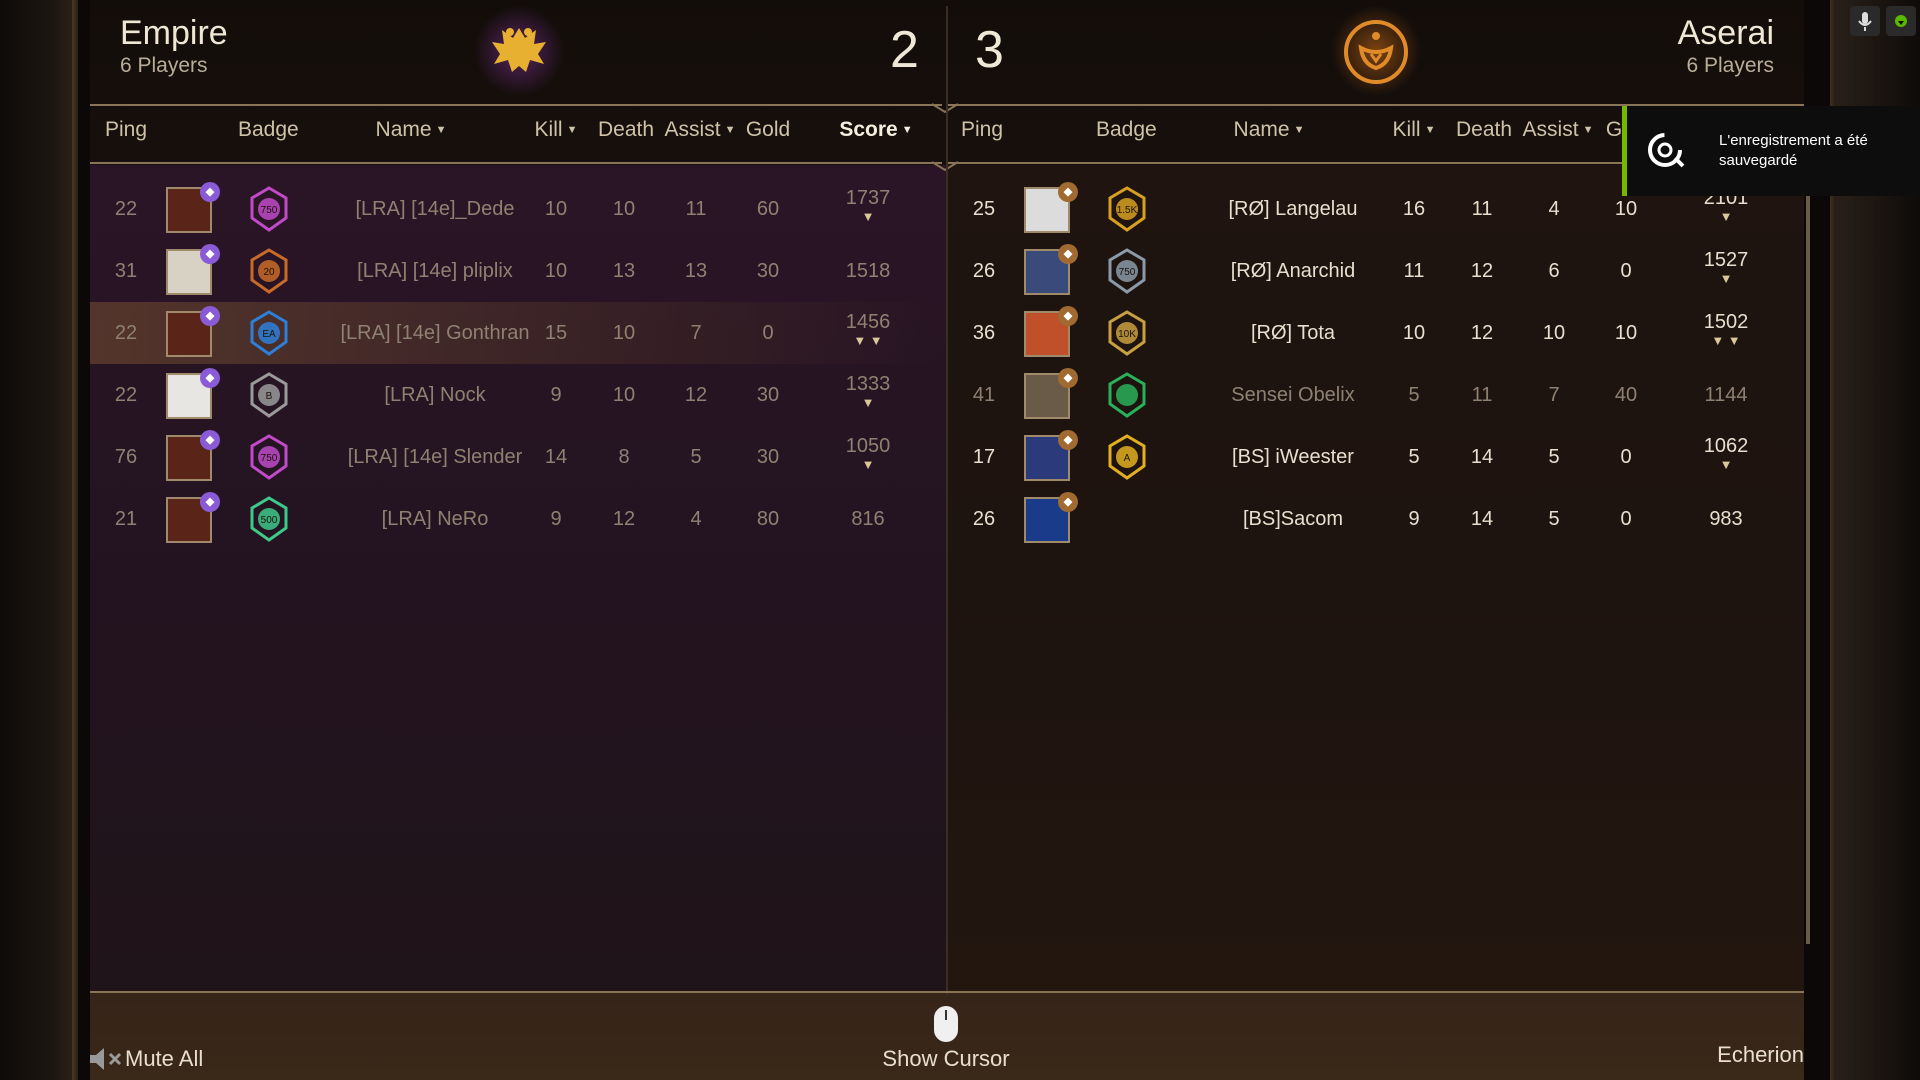 The width and height of the screenshot is (1920, 1080). I want to click on ping-value: 21, so click(126, 519).